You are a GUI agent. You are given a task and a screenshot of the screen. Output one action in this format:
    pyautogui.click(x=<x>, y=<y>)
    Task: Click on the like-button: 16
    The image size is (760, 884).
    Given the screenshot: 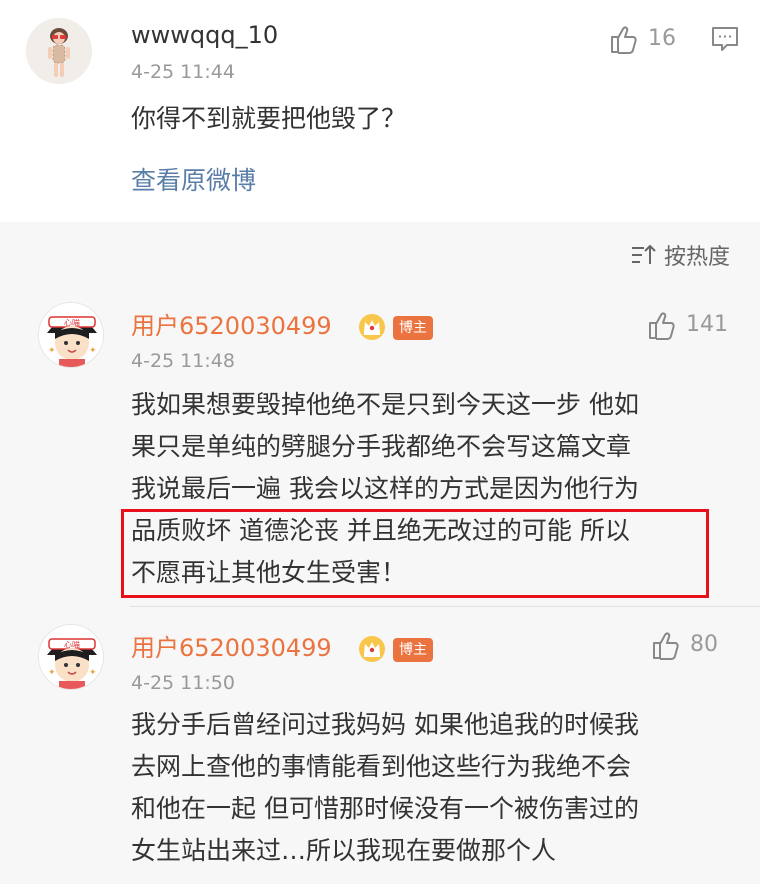 What is the action you would take?
    pyautogui.click(x=642, y=39)
    